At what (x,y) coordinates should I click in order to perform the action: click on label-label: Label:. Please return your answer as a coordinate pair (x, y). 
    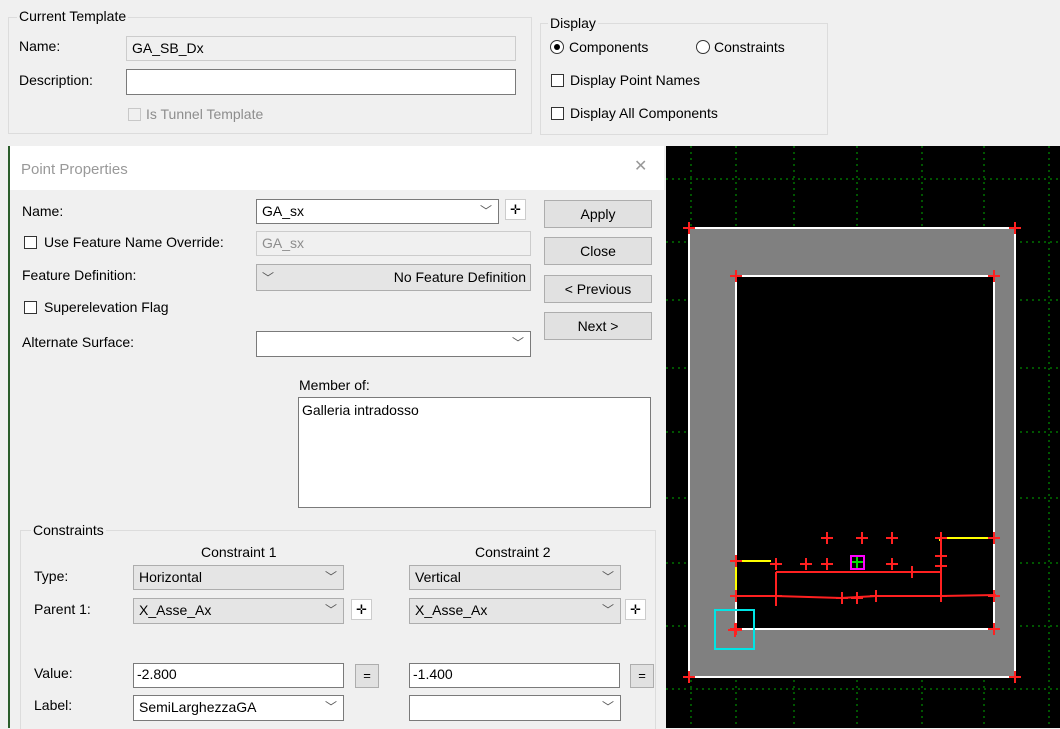
    Looking at the image, I should click on (53, 705).